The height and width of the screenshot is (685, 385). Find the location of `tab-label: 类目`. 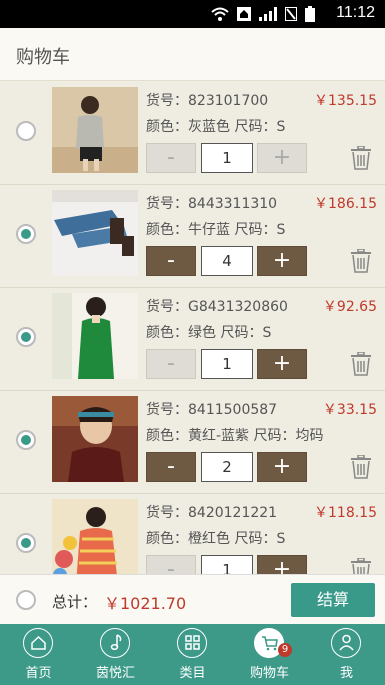

tab-label: 类目 is located at coordinates (192, 673).